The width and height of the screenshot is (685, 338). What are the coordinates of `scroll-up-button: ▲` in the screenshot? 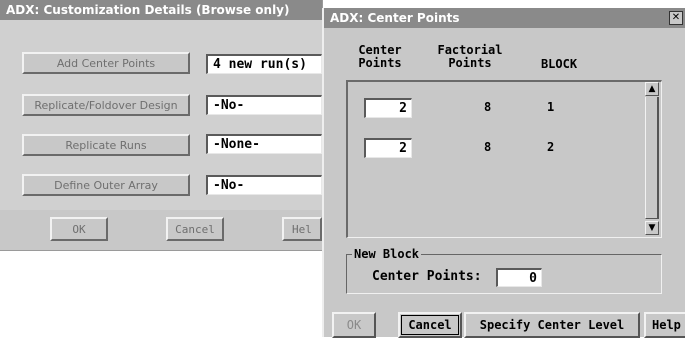 It's located at (652, 89).